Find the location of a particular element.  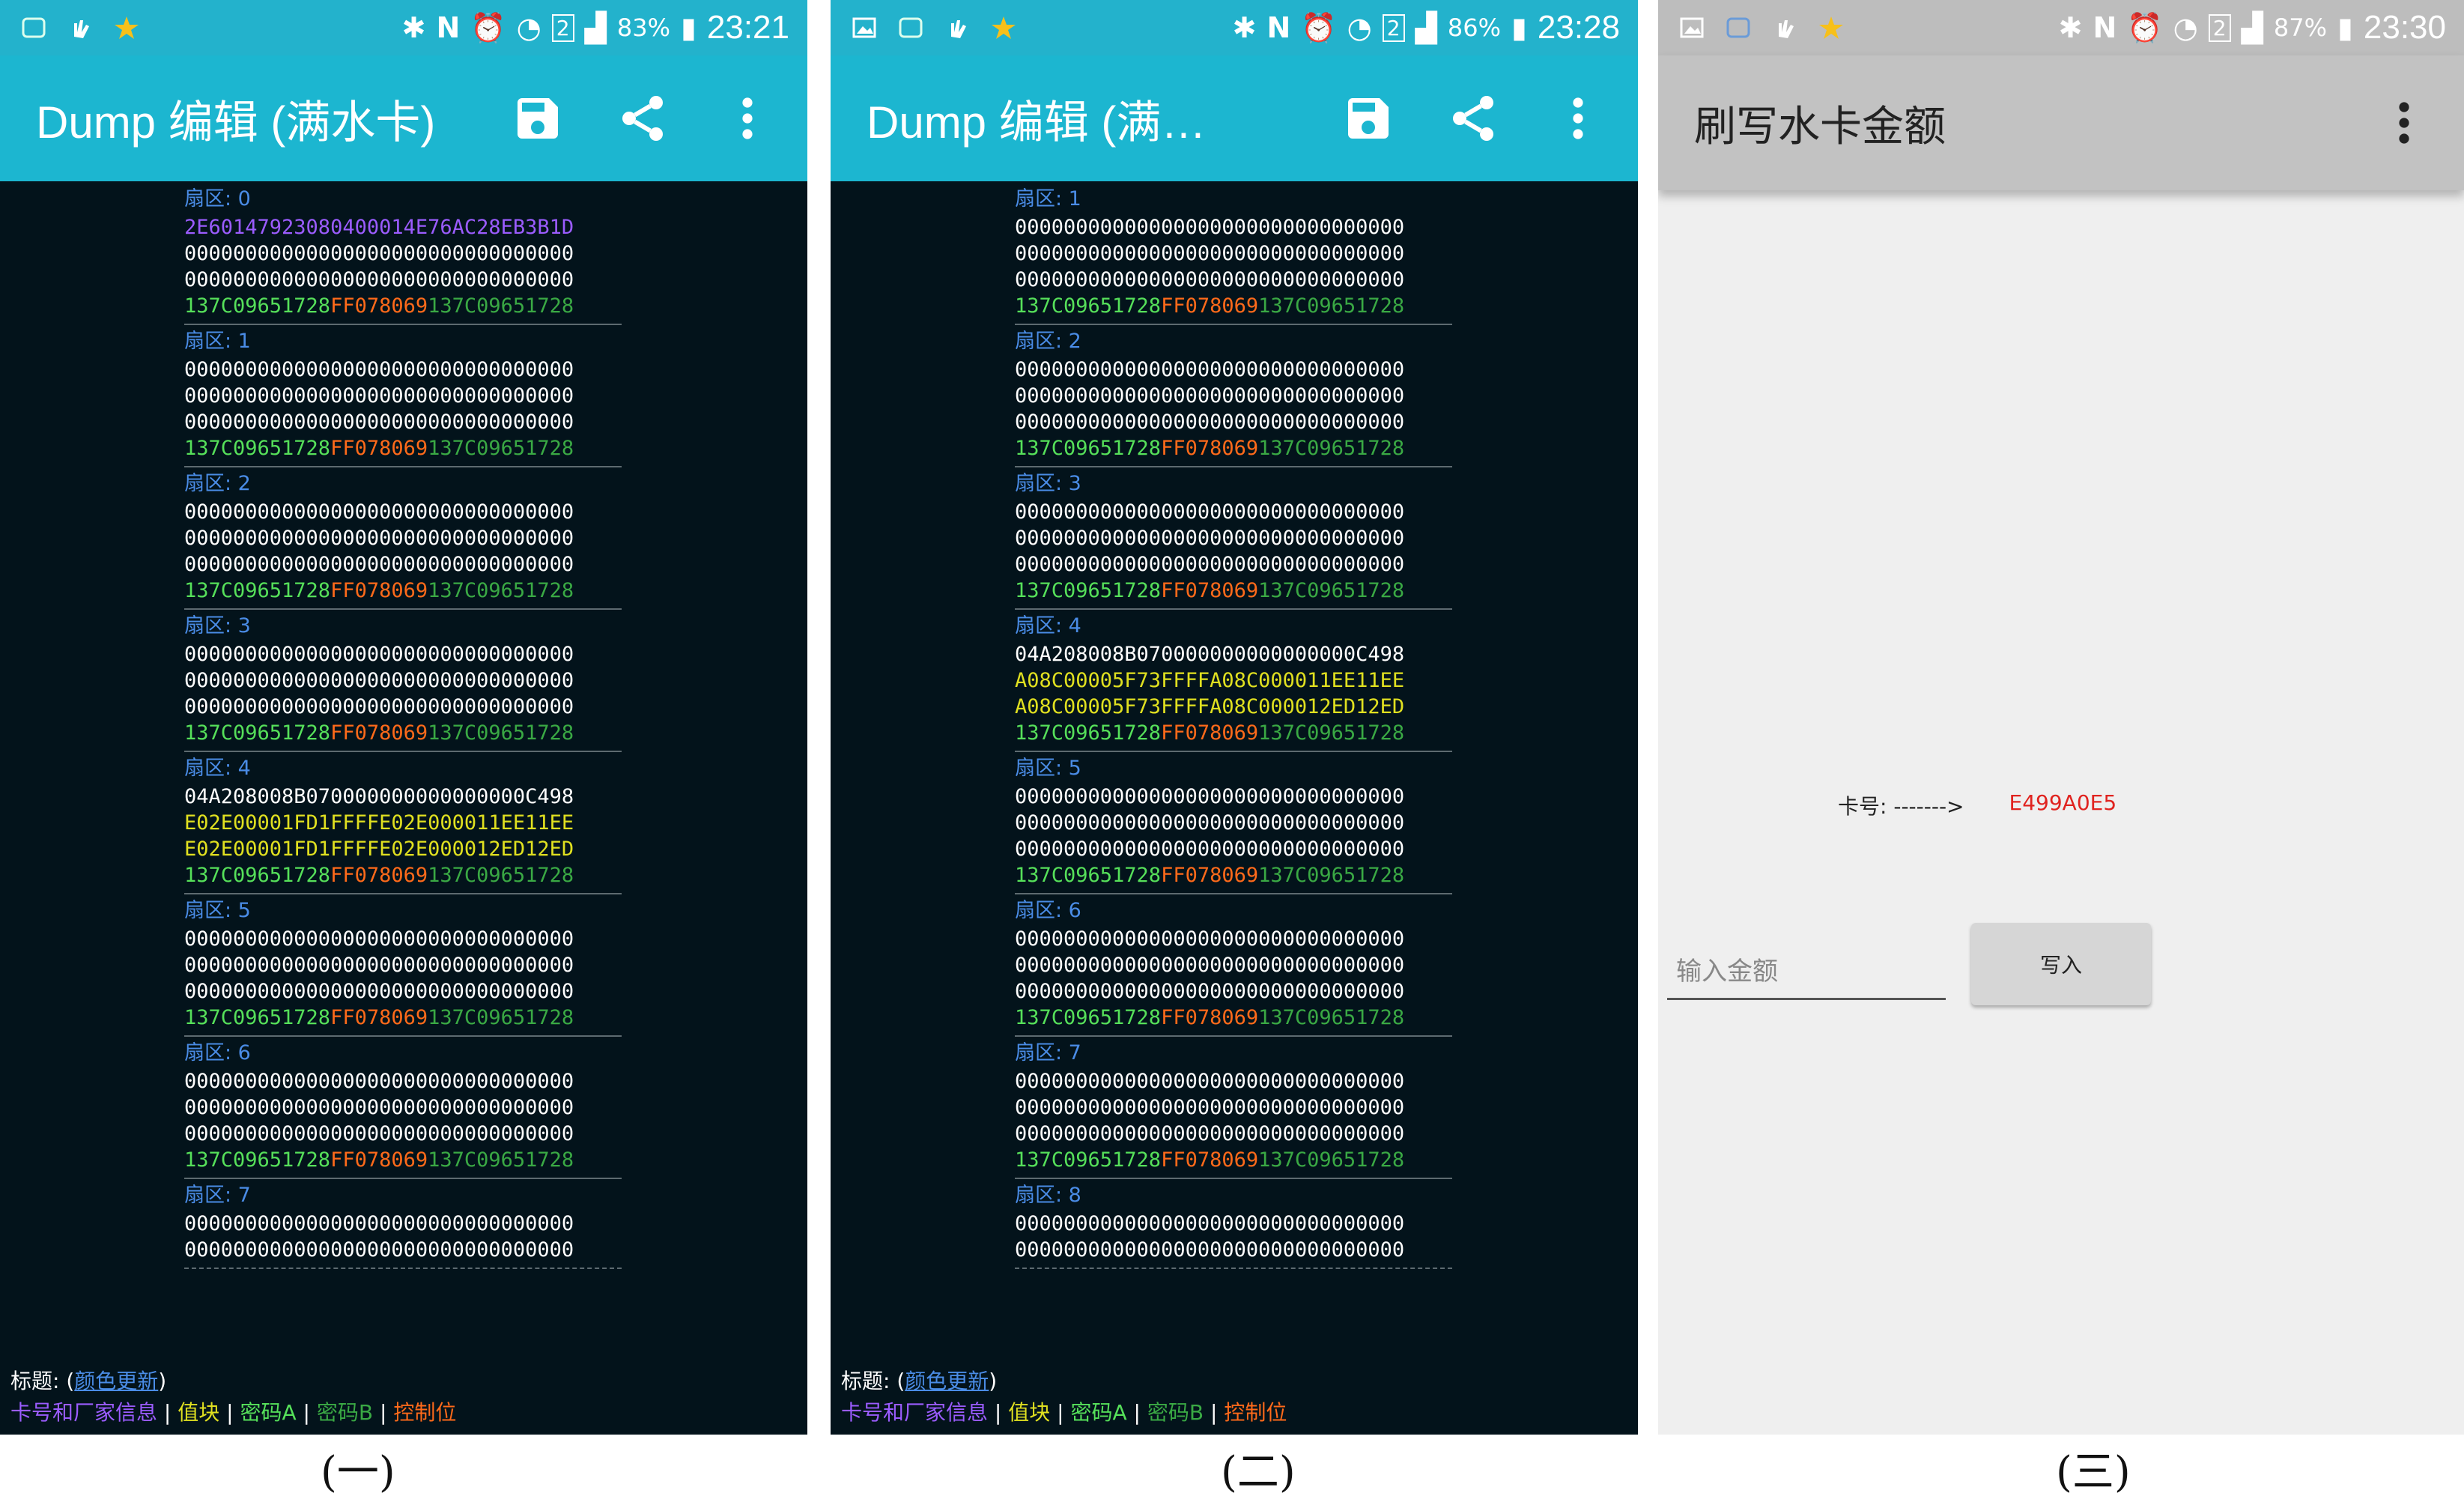

block-line: E02E00001FD1FFFFE02E000012ED12ED is located at coordinates (403, 849).